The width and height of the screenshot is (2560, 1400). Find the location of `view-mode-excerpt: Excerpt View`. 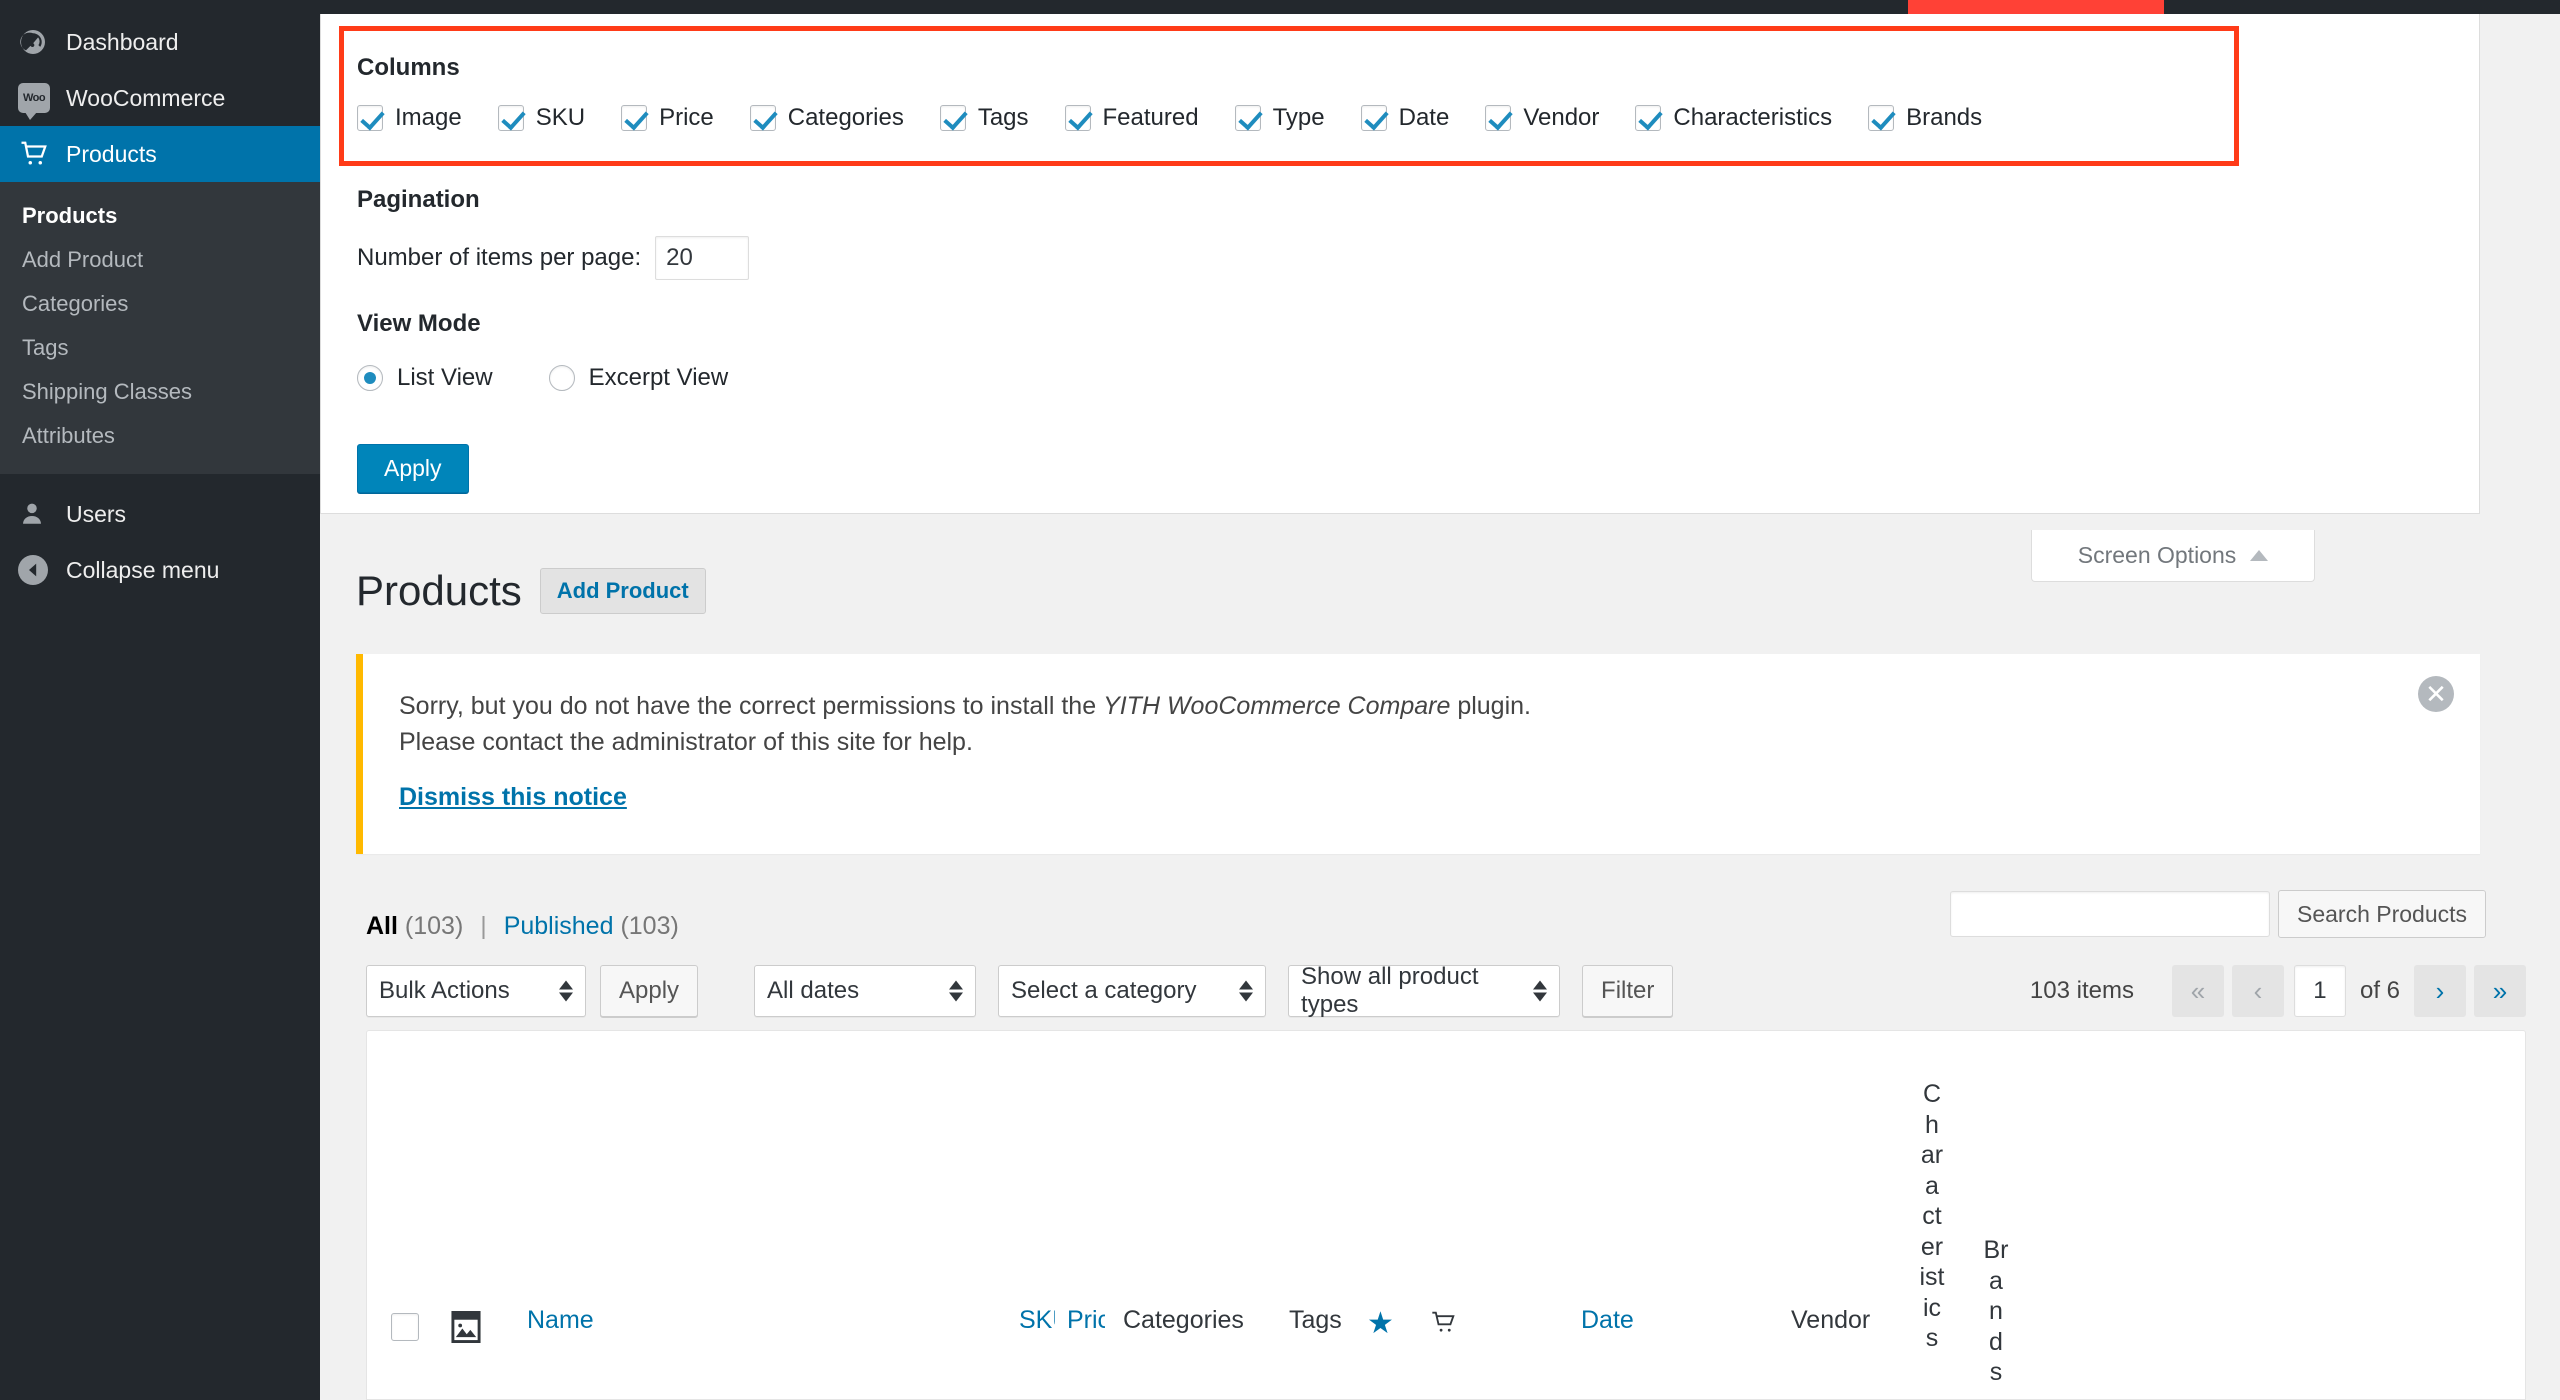

view-mode-excerpt: Excerpt View is located at coordinates (638, 378).